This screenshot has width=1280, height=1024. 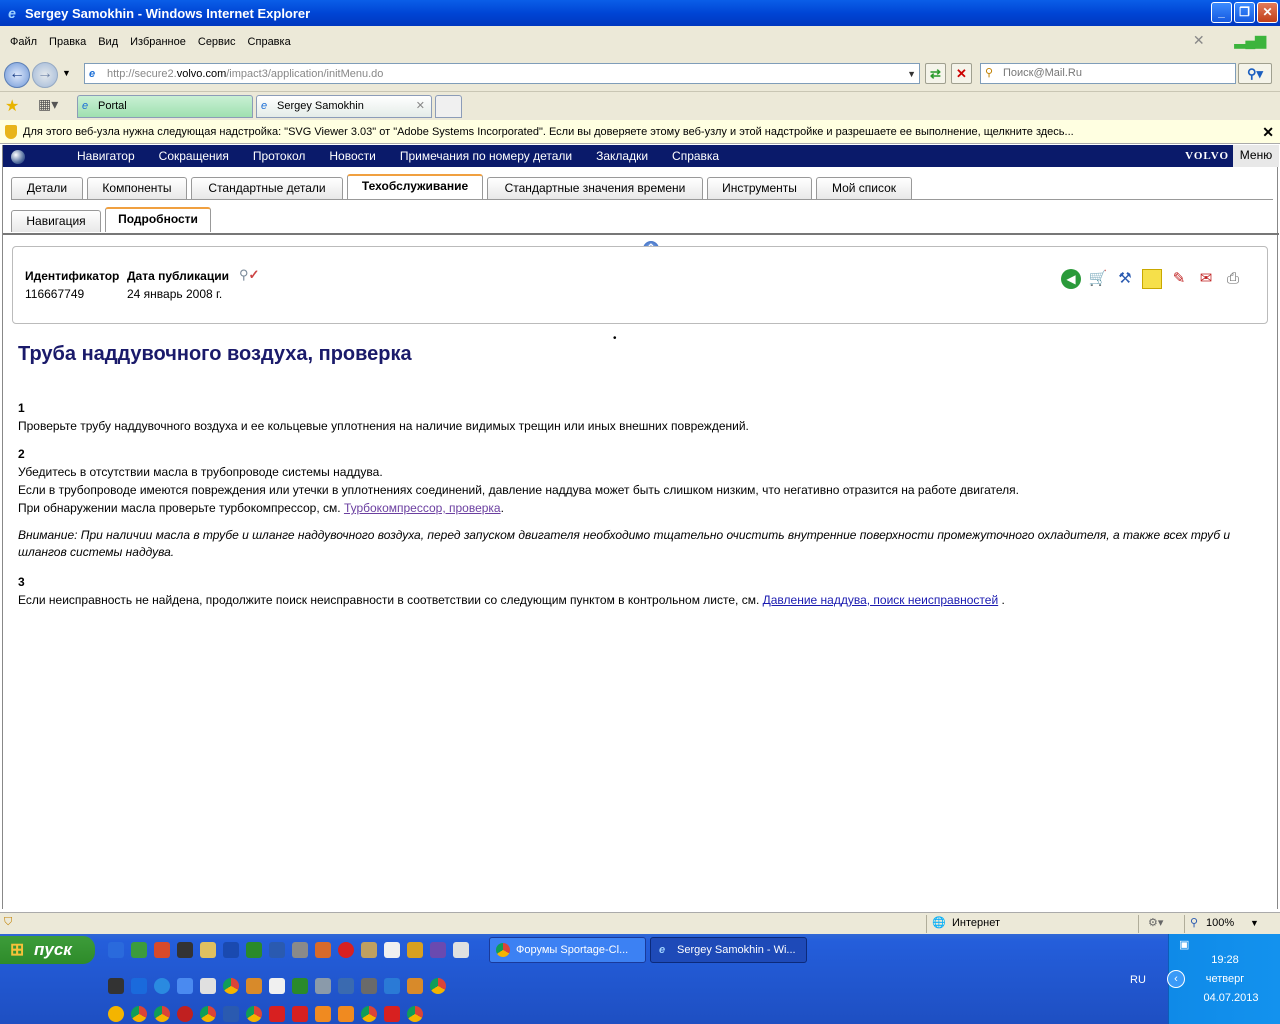 What do you see at coordinates (881, 600) in the screenshot?
I see `boost-pressure-link: Давление наддува, поиск неисправностей` at bounding box center [881, 600].